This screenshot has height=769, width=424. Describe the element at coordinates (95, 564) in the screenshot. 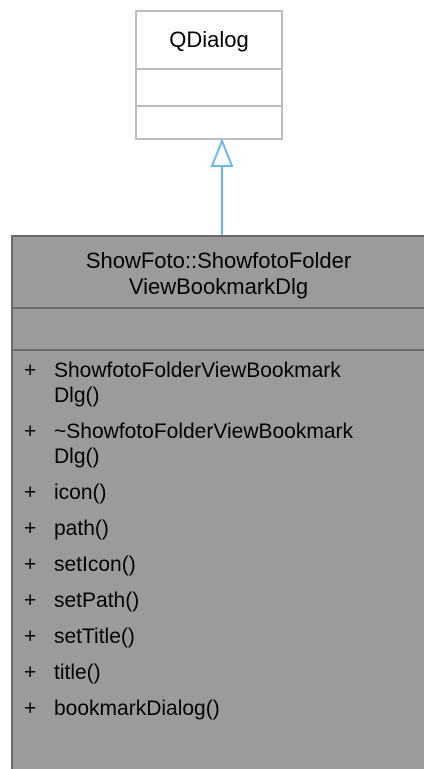

I see `method-name: setIcon()` at that location.